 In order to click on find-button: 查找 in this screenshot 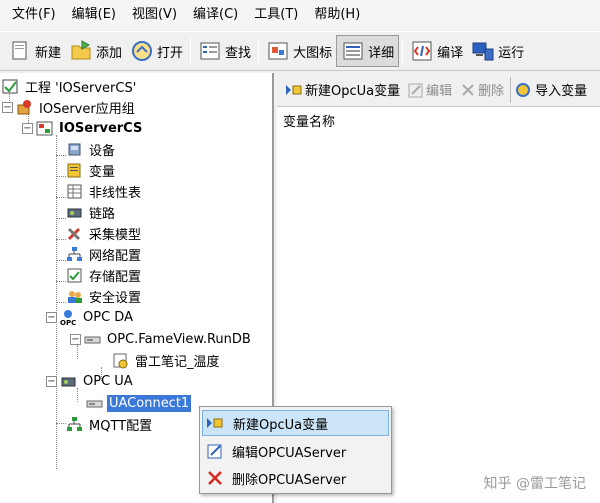, I will do `click(224, 51)`.